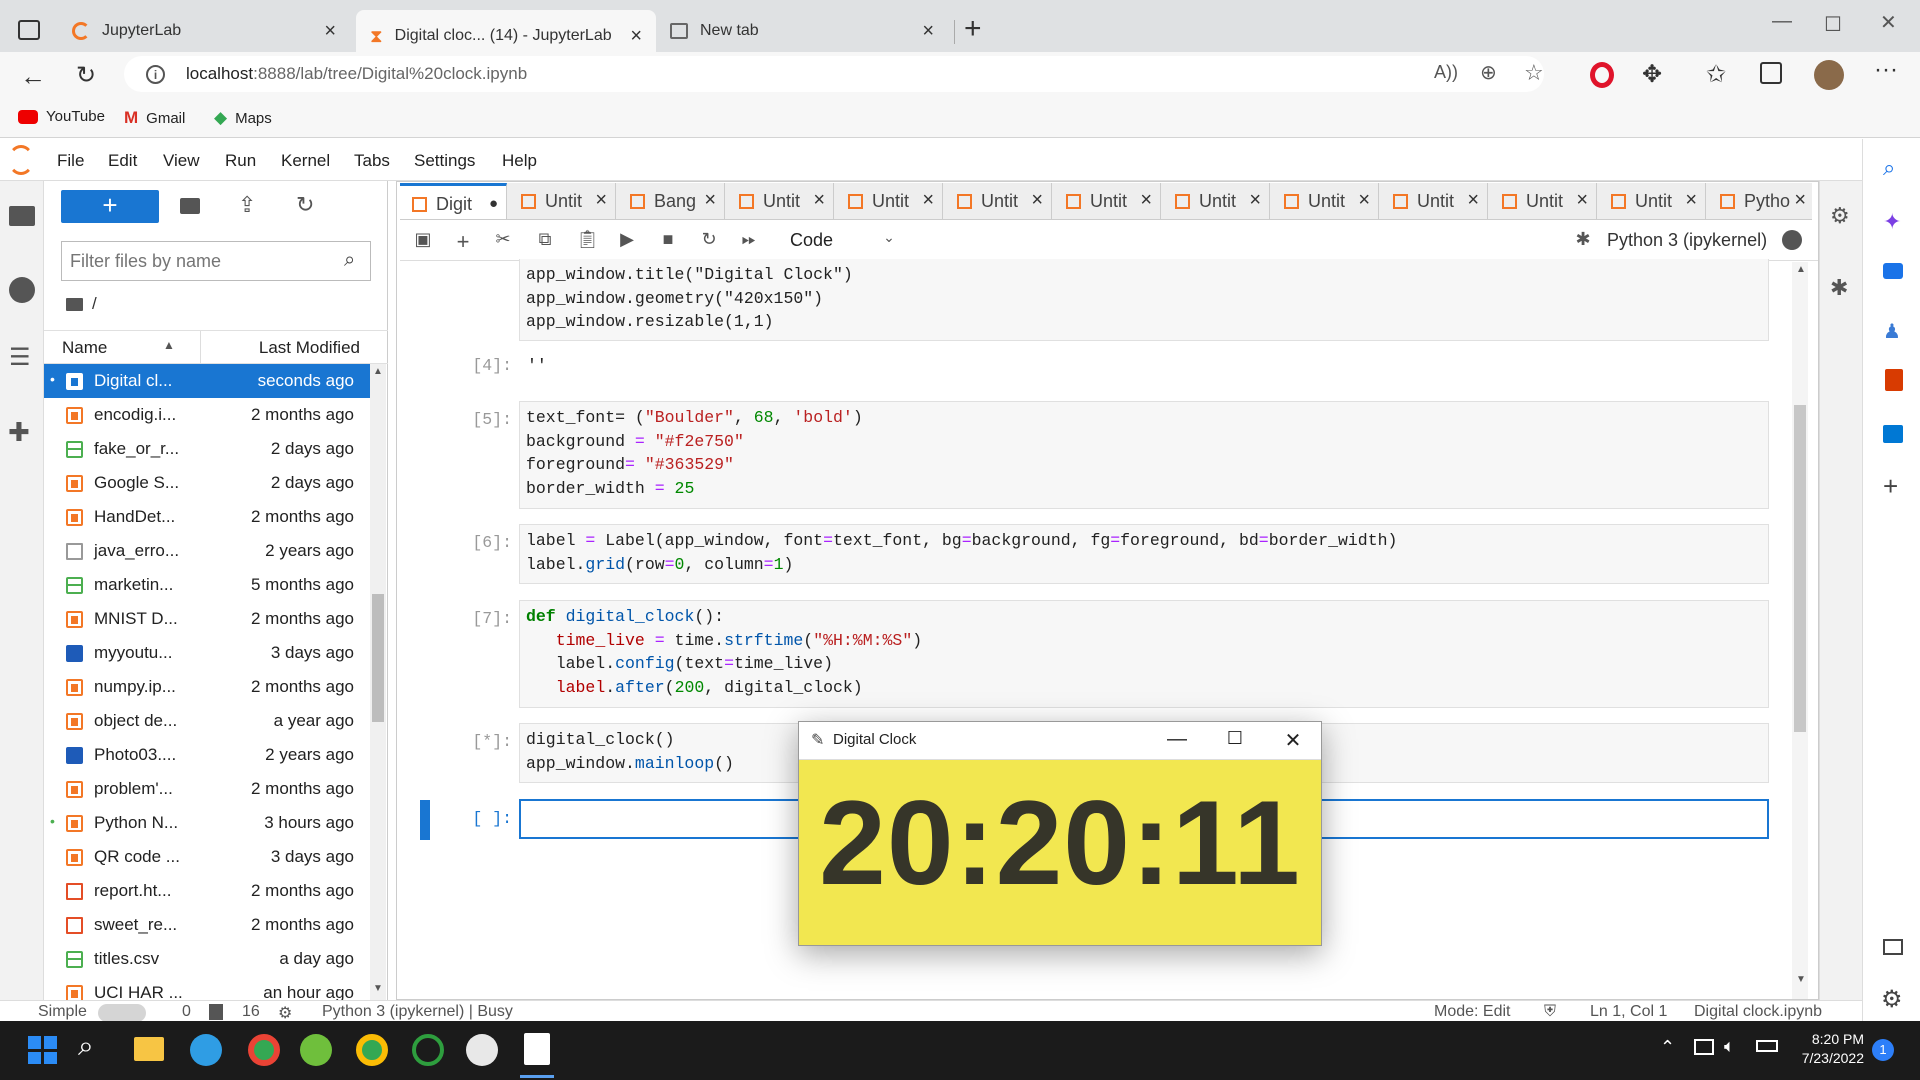 This screenshot has width=1920, height=1080. Describe the element at coordinates (74, 304) in the screenshot. I see `folder-breadcrumb-icon` at that location.